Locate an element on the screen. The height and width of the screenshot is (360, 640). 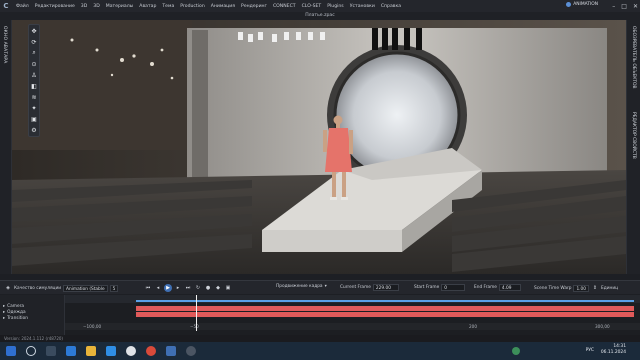
chrome-icon is located at coordinates (131, 351).